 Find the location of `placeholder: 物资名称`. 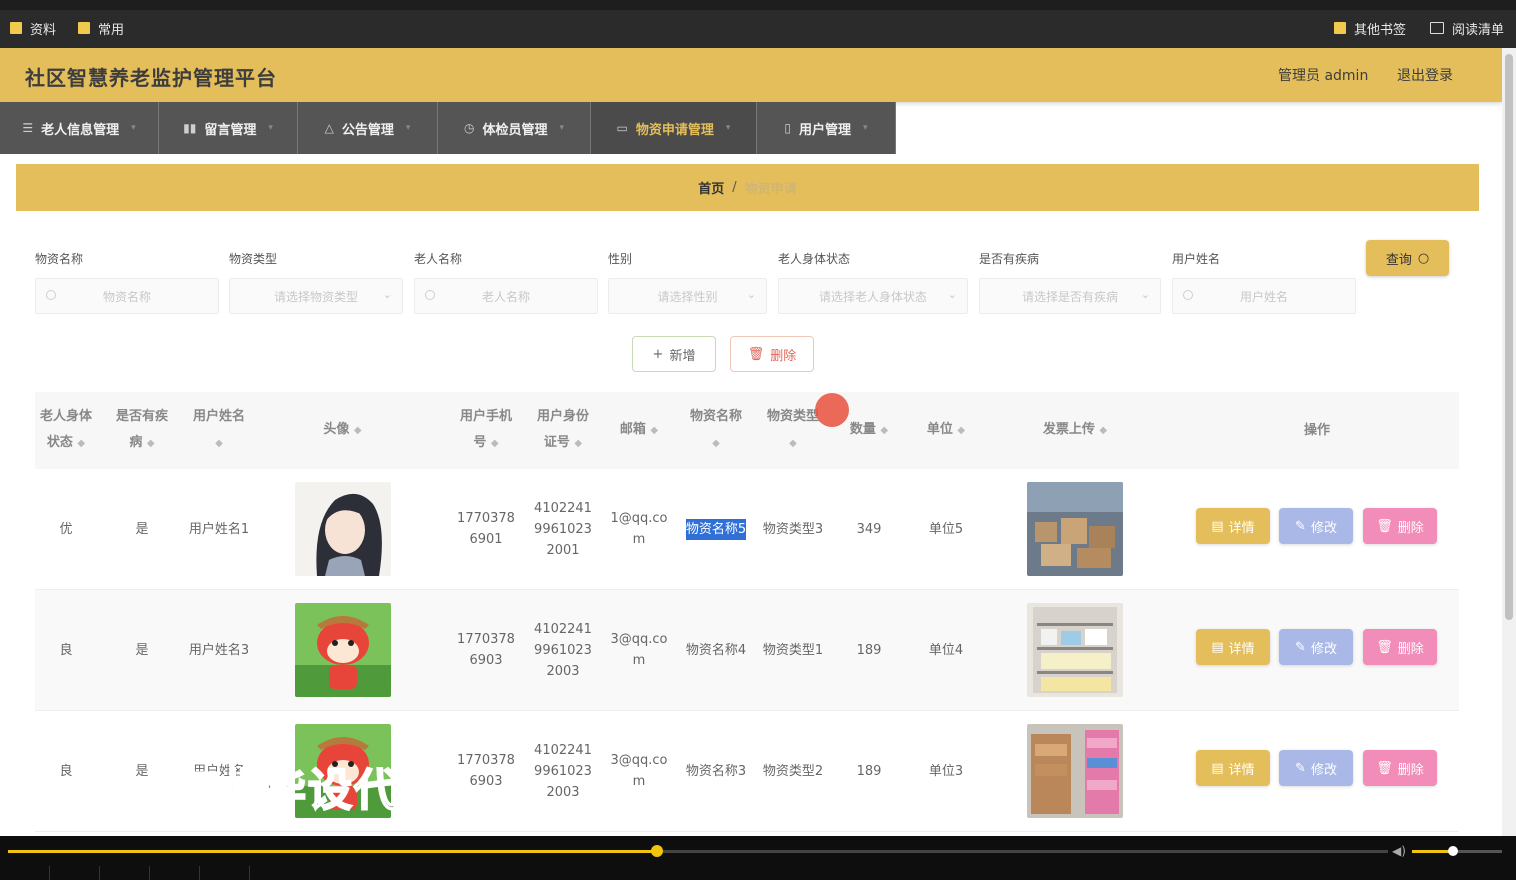

placeholder: 物资名称 is located at coordinates (126, 296).